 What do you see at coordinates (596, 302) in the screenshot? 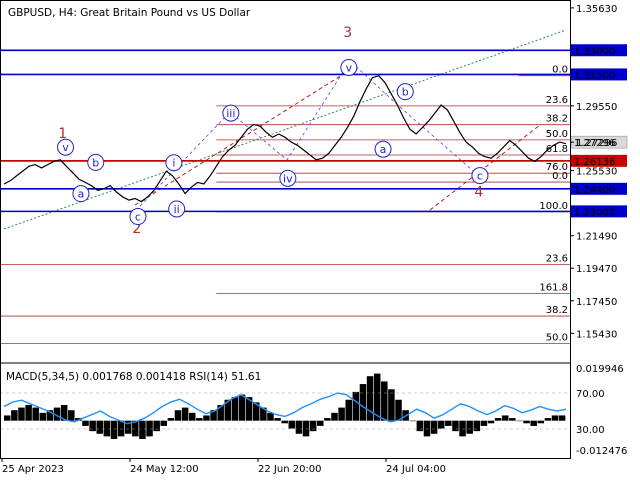
I see `price-tick-label: 1.17450` at bounding box center [596, 302].